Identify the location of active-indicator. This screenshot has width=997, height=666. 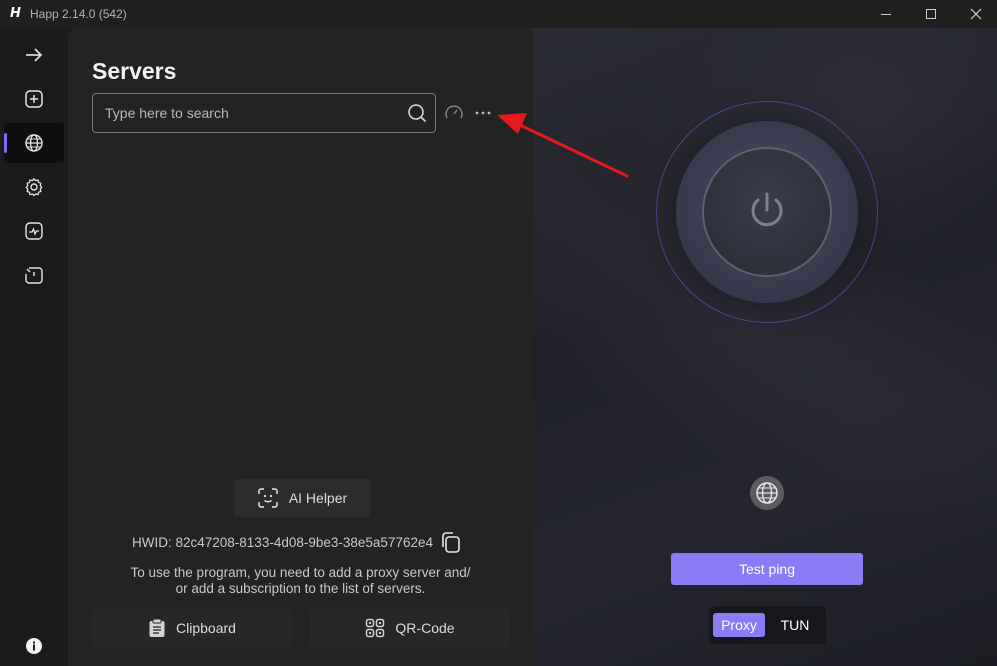
(5, 143).